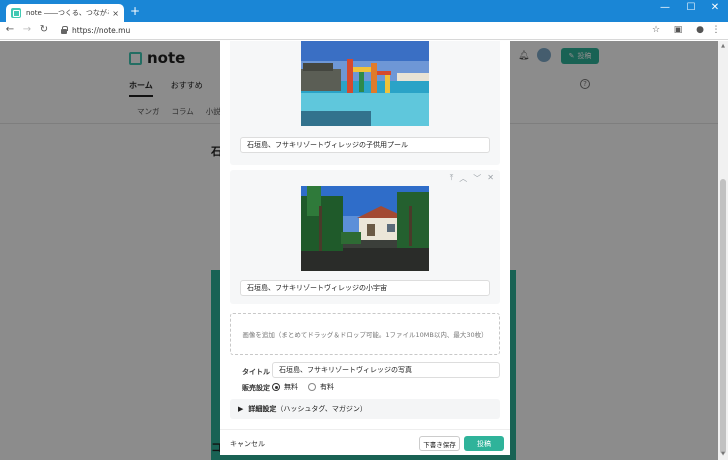 This screenshot has width=728, height=460. I want to click on reload-icon: ↻, so click(44, 29).